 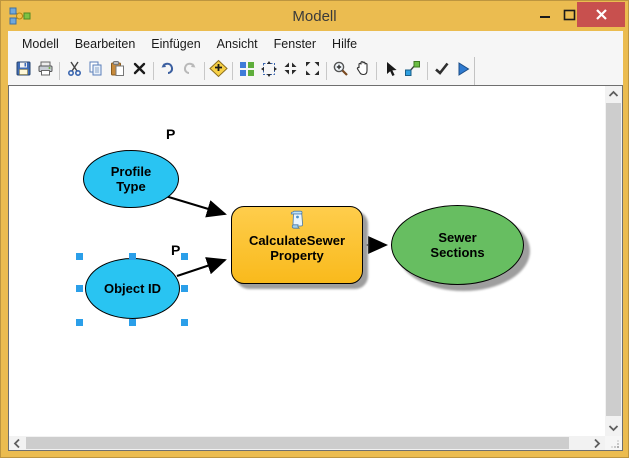 What do you see at coordinates (171, 134) in the screenshot?
I see `parameter-label-profile-type: P` at bounding box center [171, 134].